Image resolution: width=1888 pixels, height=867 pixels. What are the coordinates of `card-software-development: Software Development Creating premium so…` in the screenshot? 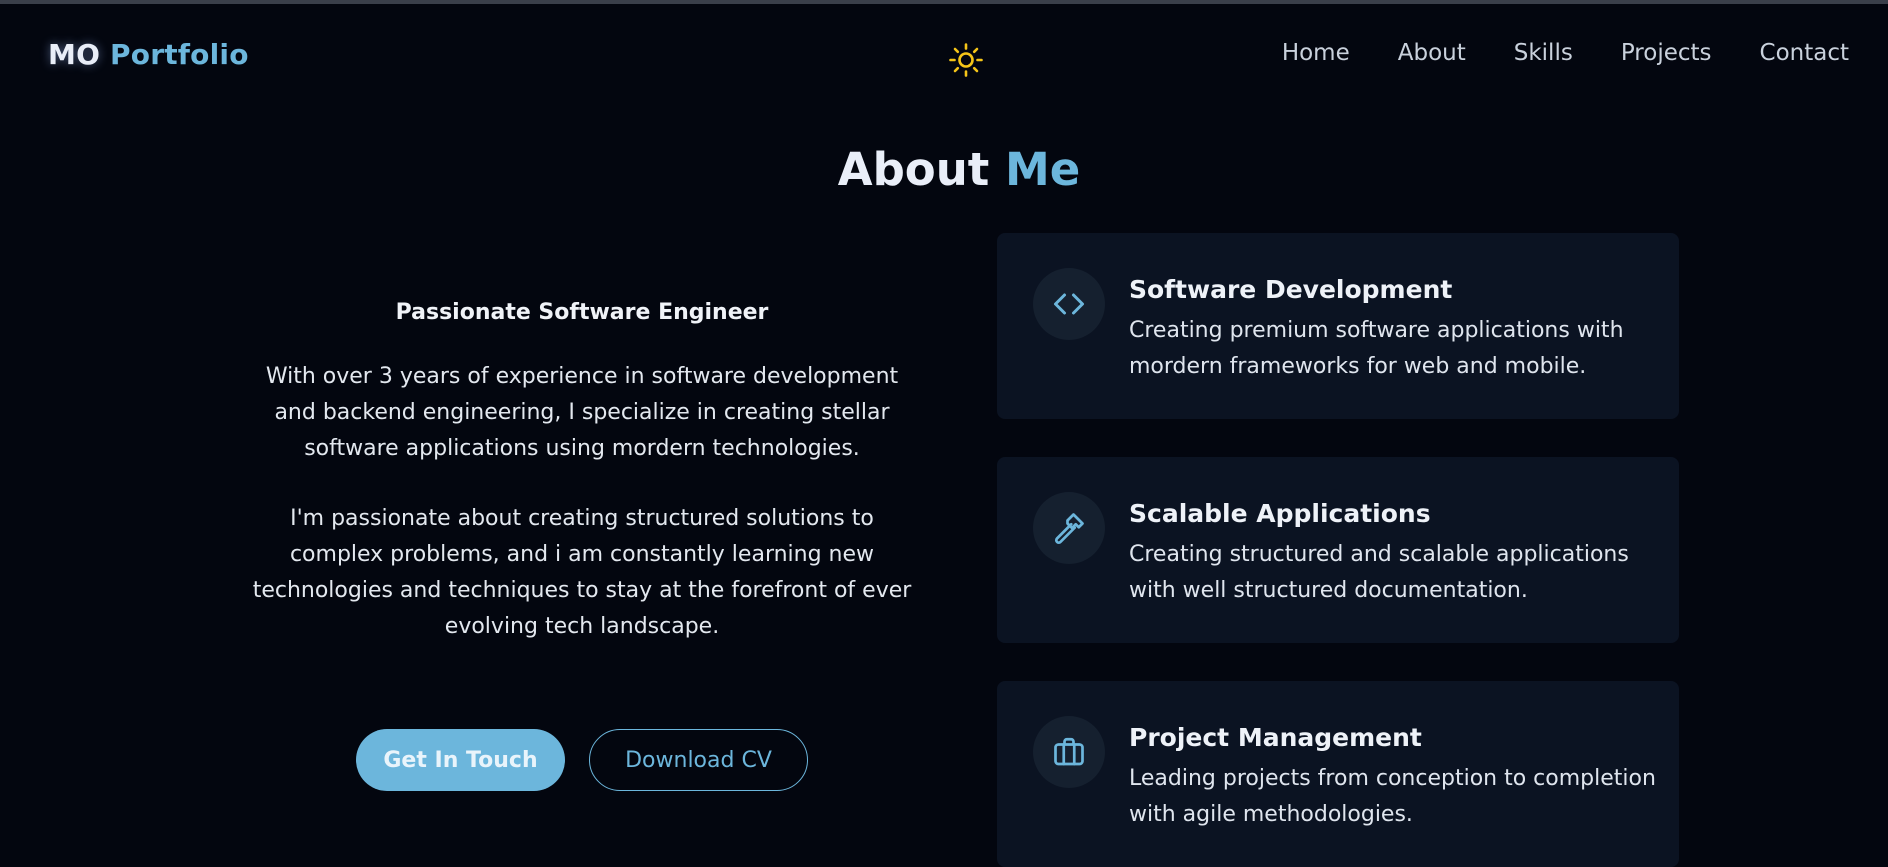 It's located at (1338, 326).